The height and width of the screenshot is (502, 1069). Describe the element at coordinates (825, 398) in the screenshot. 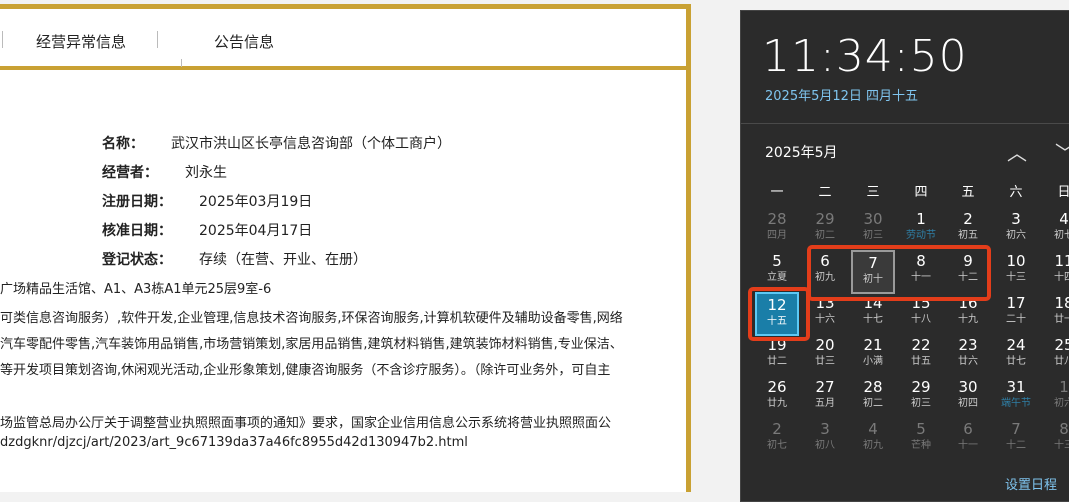

I see `calendar-day: 27 五月` at that location.